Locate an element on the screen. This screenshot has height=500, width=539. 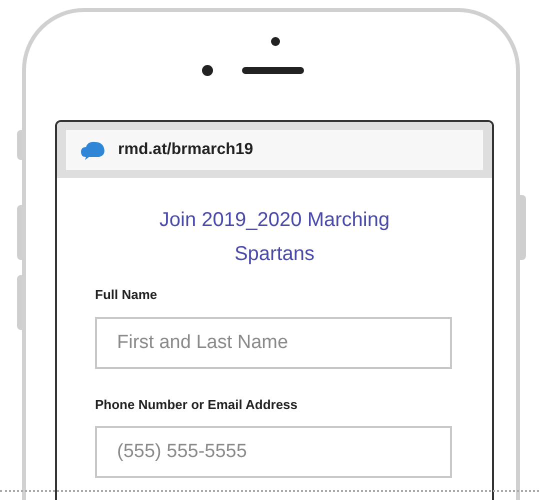
cloud-icon is located at coordinates (93, 150).